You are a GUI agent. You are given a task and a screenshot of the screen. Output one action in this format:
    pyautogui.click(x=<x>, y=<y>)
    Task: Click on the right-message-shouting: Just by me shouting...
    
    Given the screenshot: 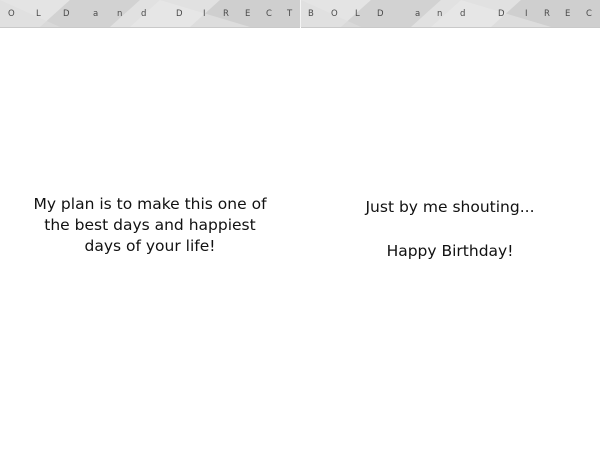 What is the action you would take?
    pyautogui.click(x=450, y=207)
    